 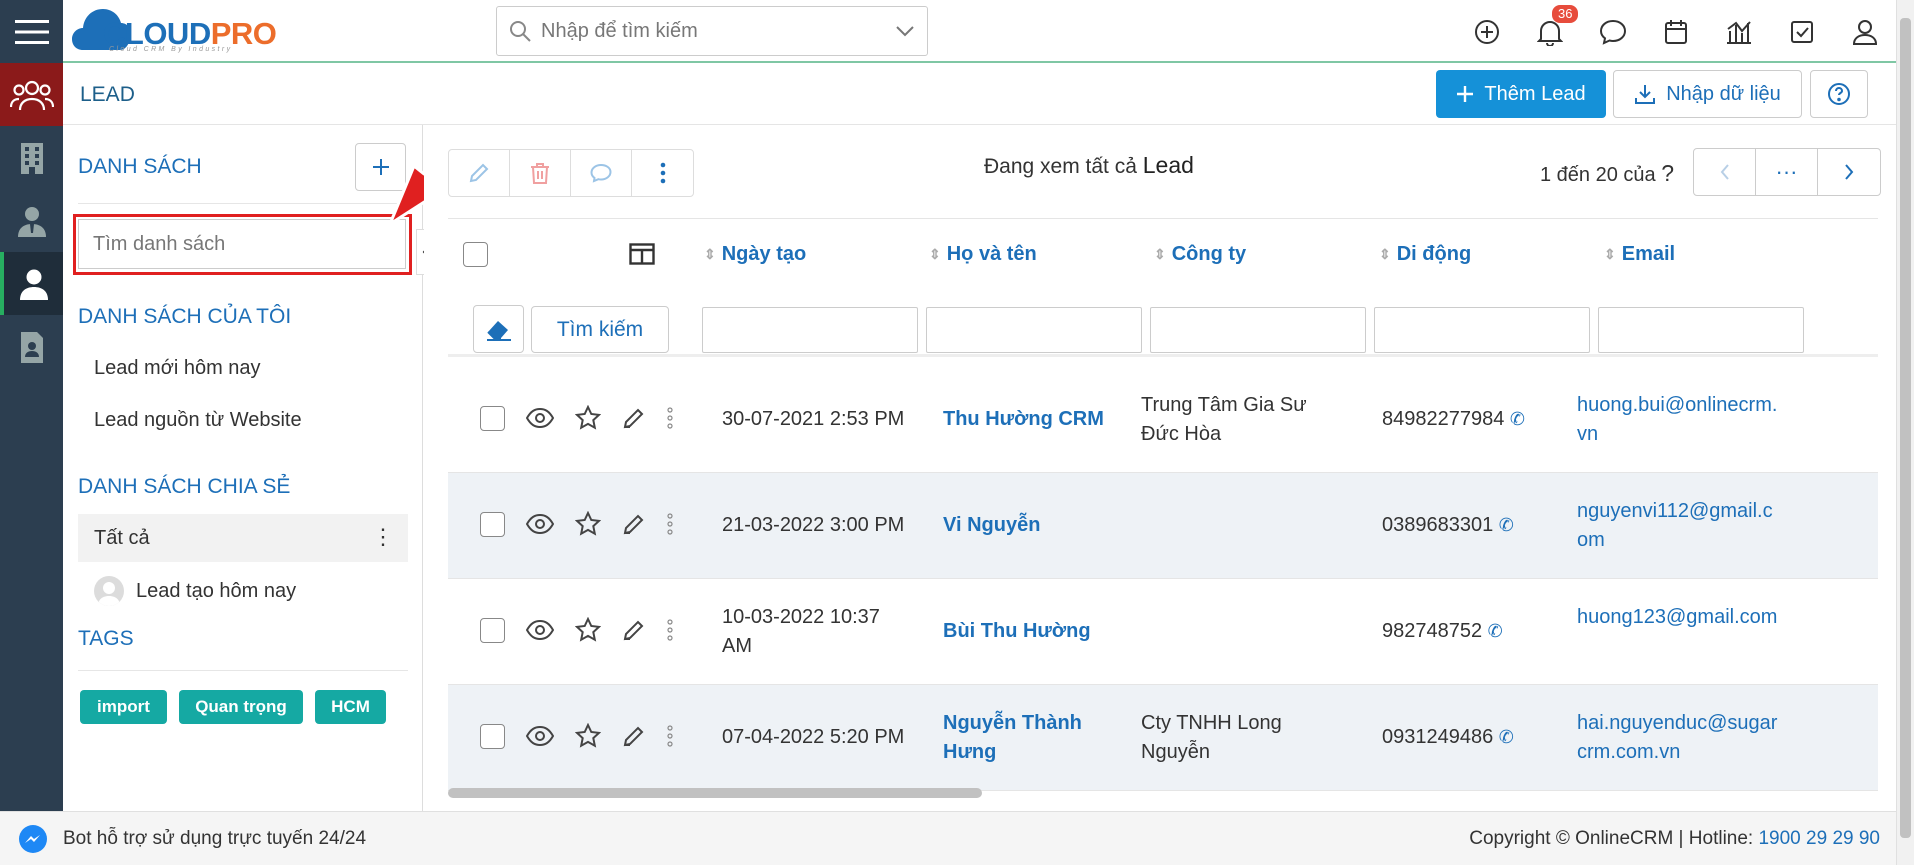 I want to click on filter-input-date, so click(x=810, y=330).